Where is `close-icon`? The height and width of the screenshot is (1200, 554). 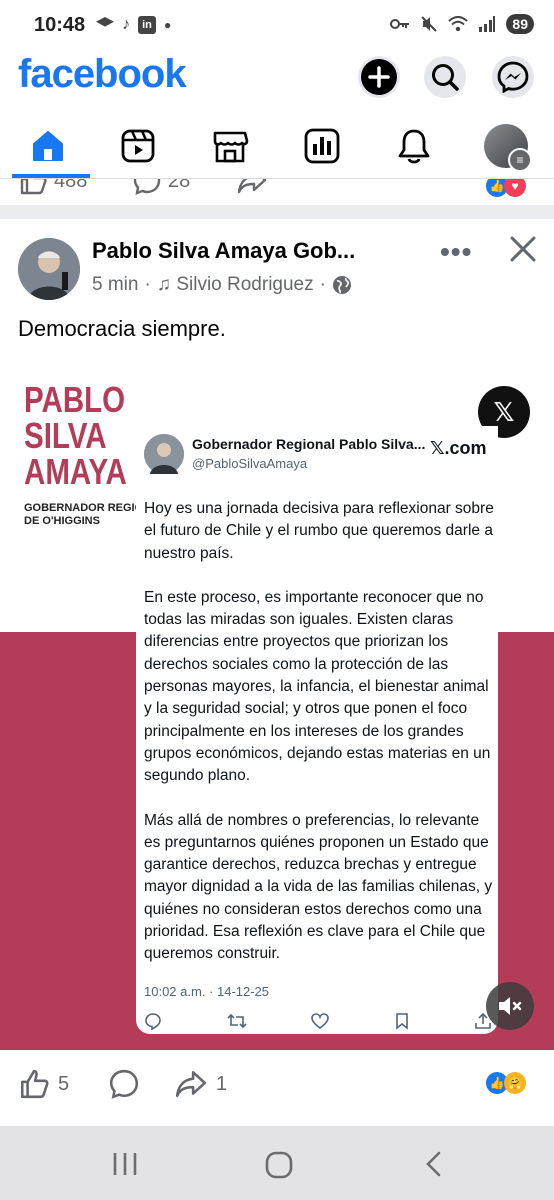 close-icon is located at coordinates (523, 249).